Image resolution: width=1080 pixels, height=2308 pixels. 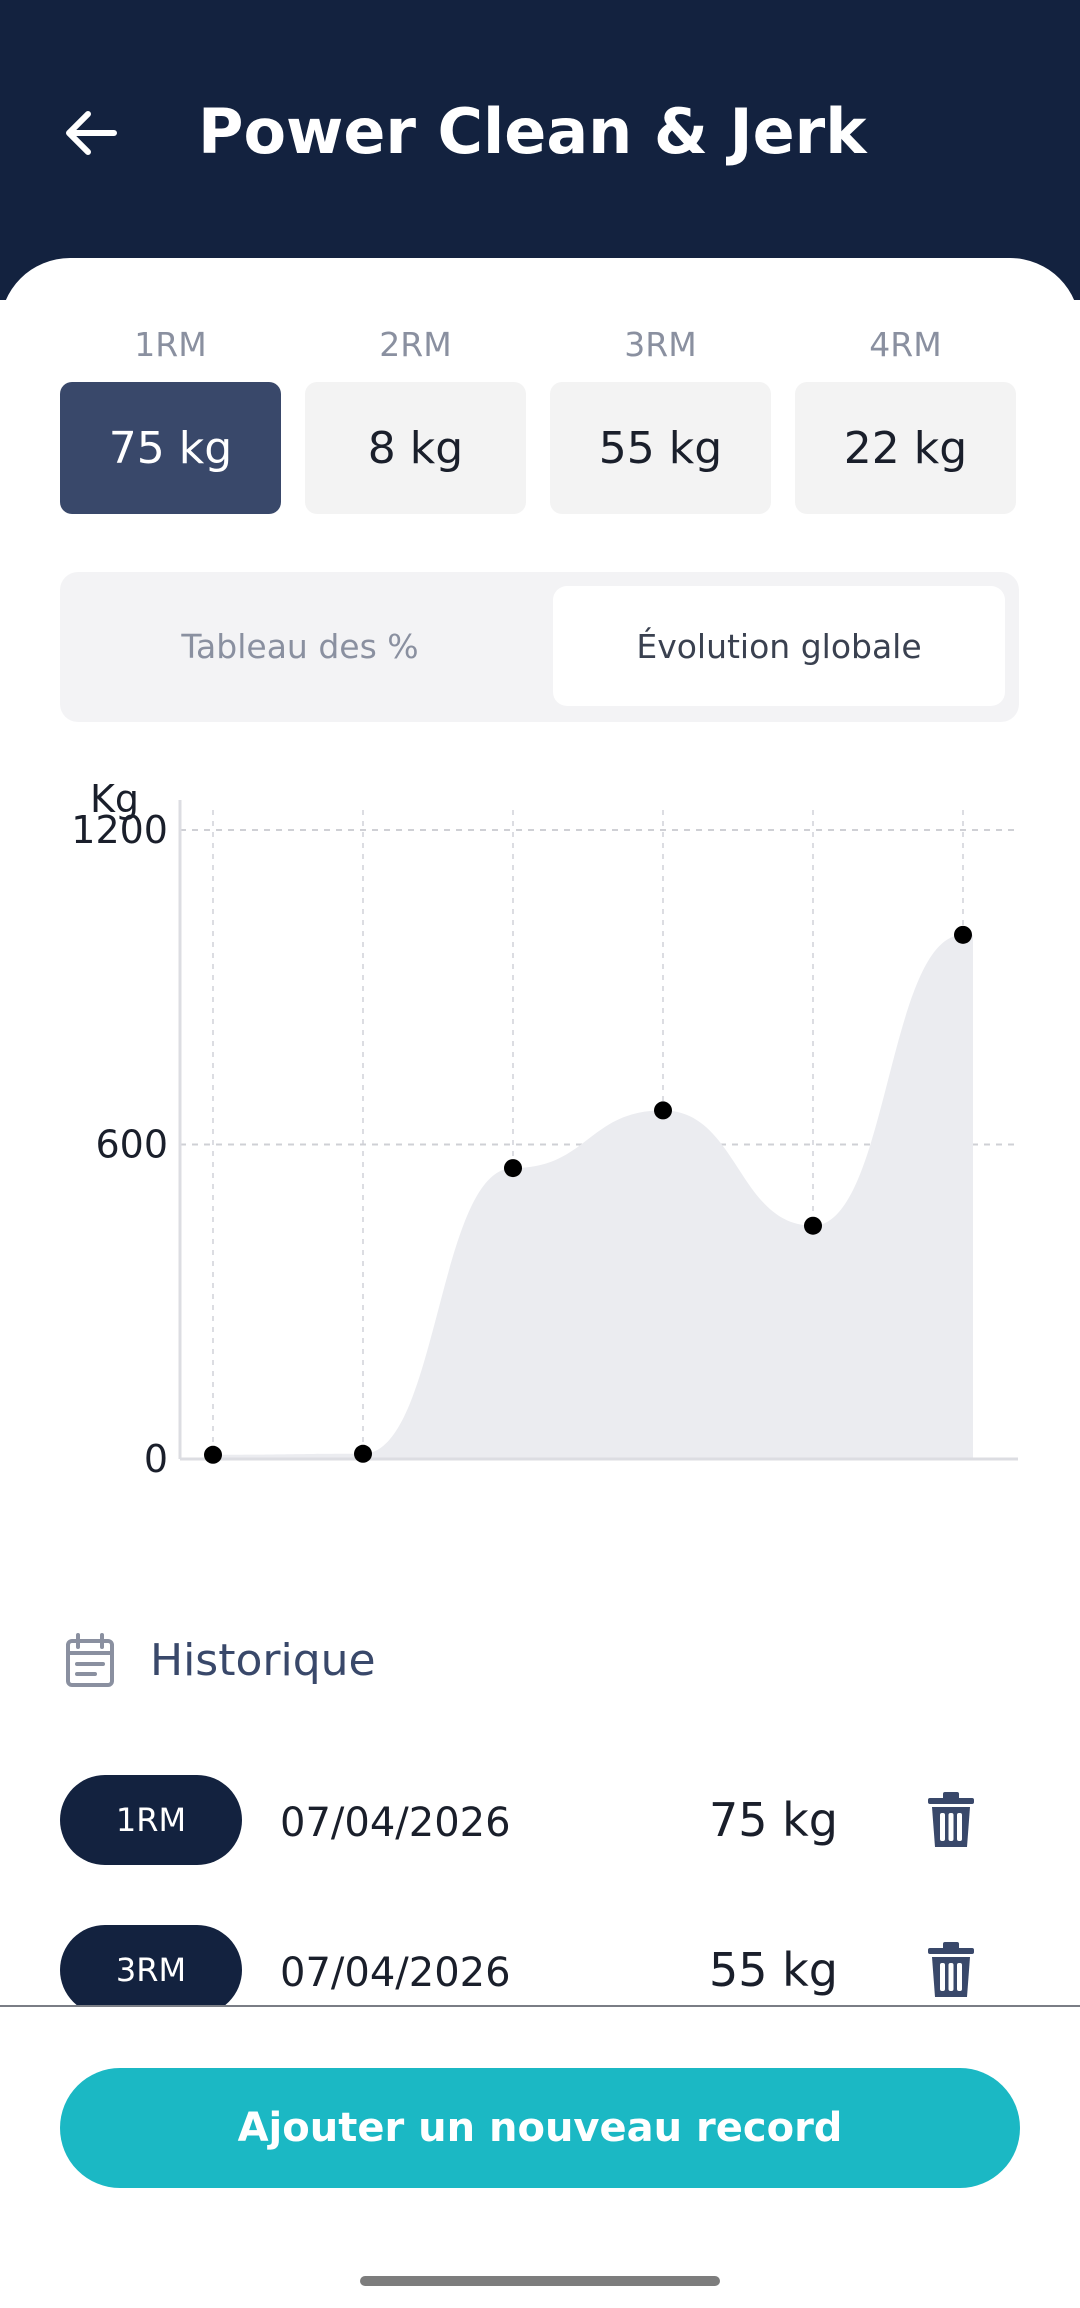 I want to click on rm-label: 2RM, so click(x=415, y=344).